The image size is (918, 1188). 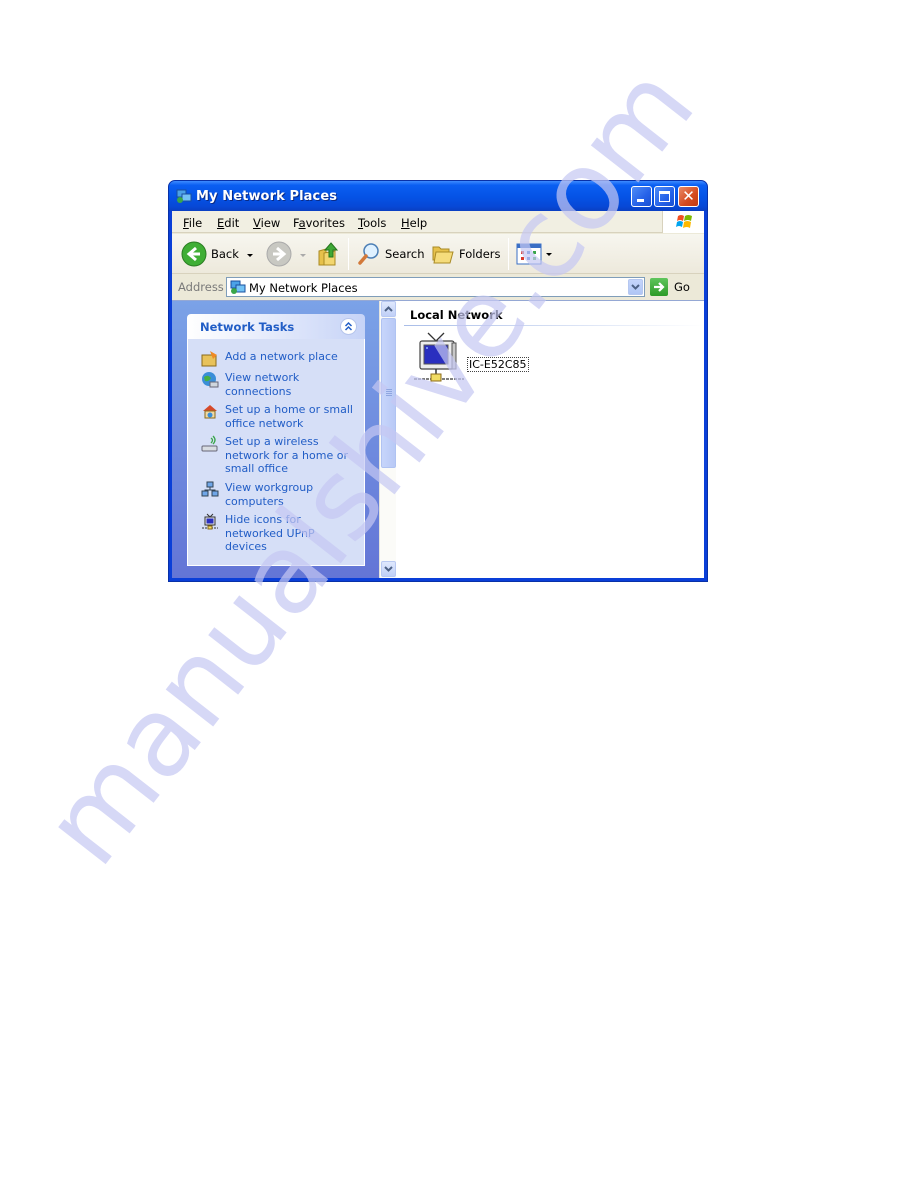 I want to click on search-label: Search, so click(x=405, y=254).